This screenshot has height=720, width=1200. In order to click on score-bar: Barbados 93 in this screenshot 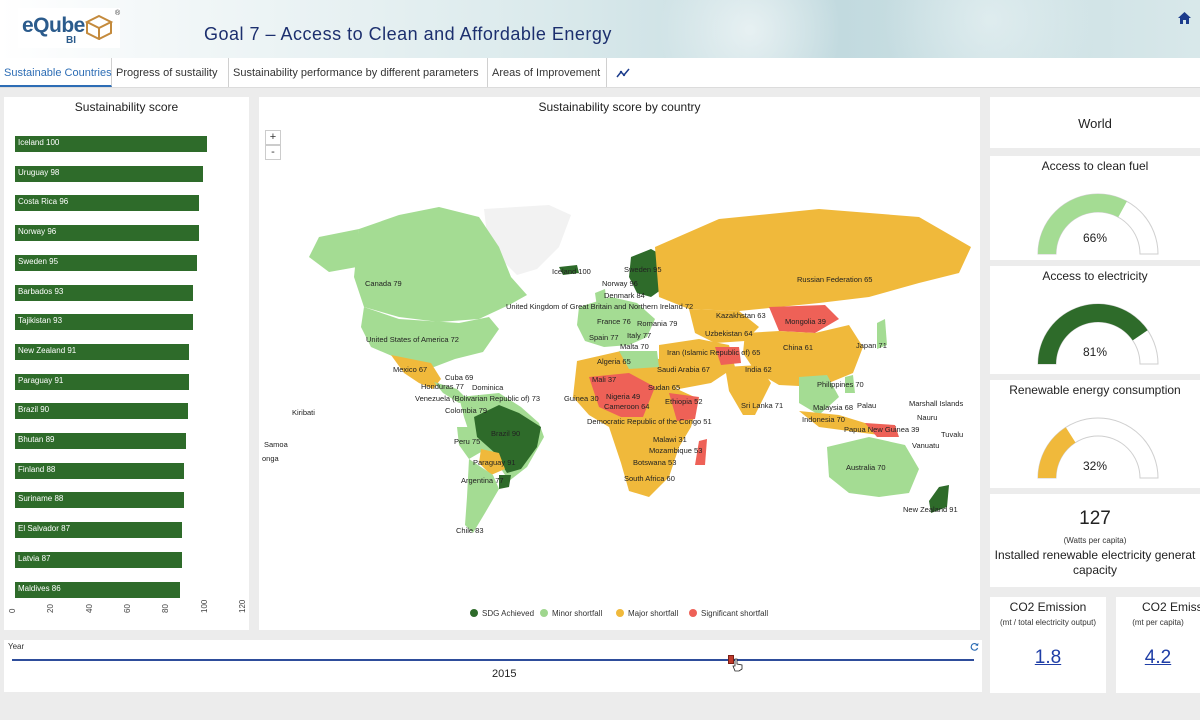, I will do `click(104, 292)`.